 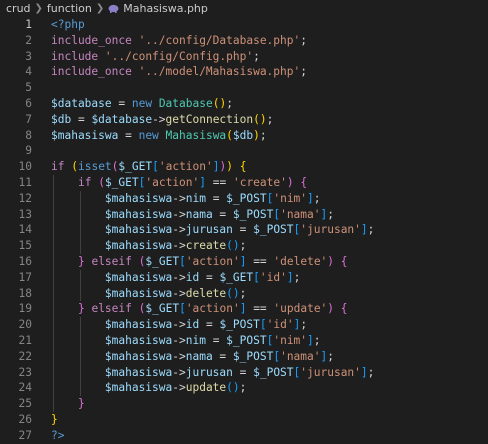 I want to click on code-line: 21 $mahasiswa->nim = $_POST['nim'];, so click(x=244, y=340).